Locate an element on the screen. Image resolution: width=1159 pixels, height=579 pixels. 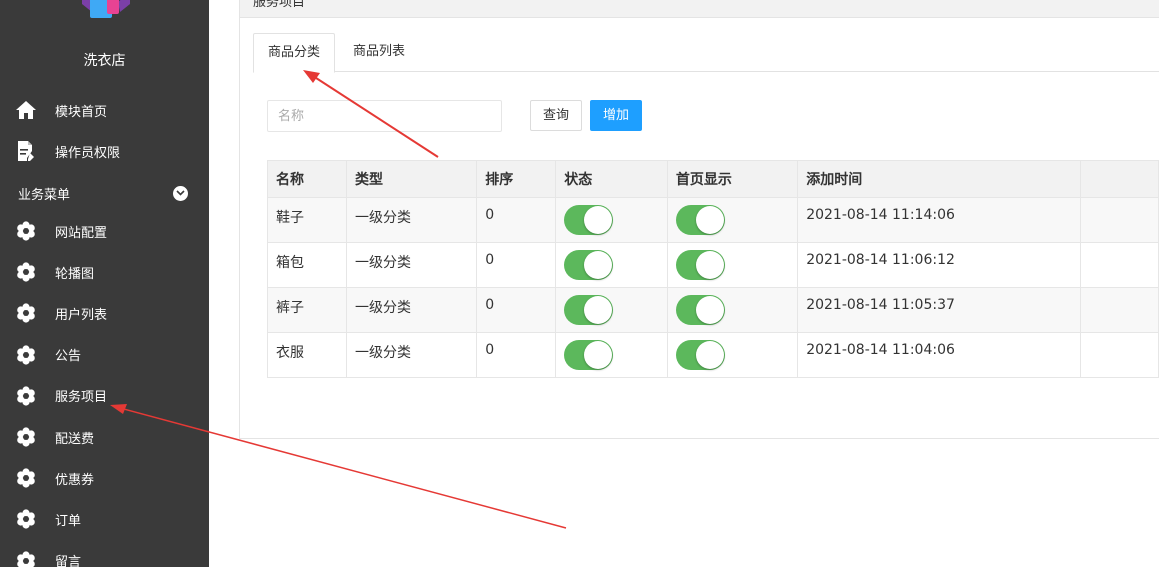
column-header-name: 名称 is located at coordinates (307, 179).